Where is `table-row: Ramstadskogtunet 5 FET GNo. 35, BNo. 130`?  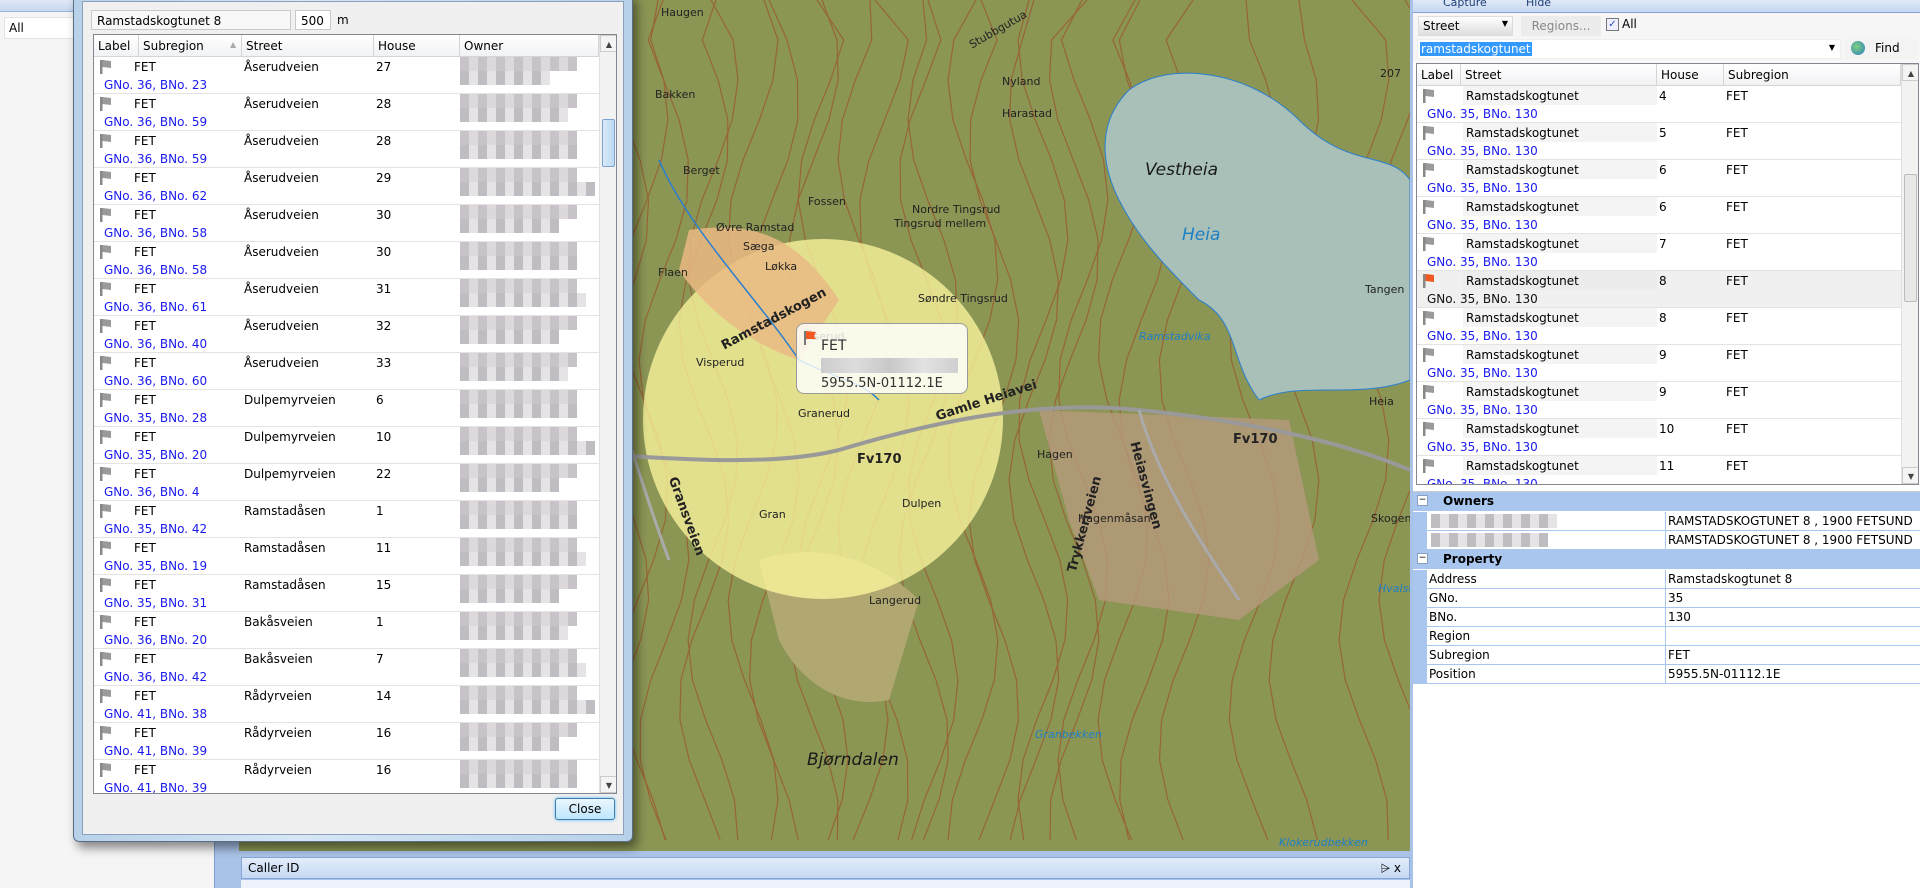
table-row: Ramstadskogtunet 5 FET GNo. 35, BNo. 130 is located at coordinates (1659, 141).